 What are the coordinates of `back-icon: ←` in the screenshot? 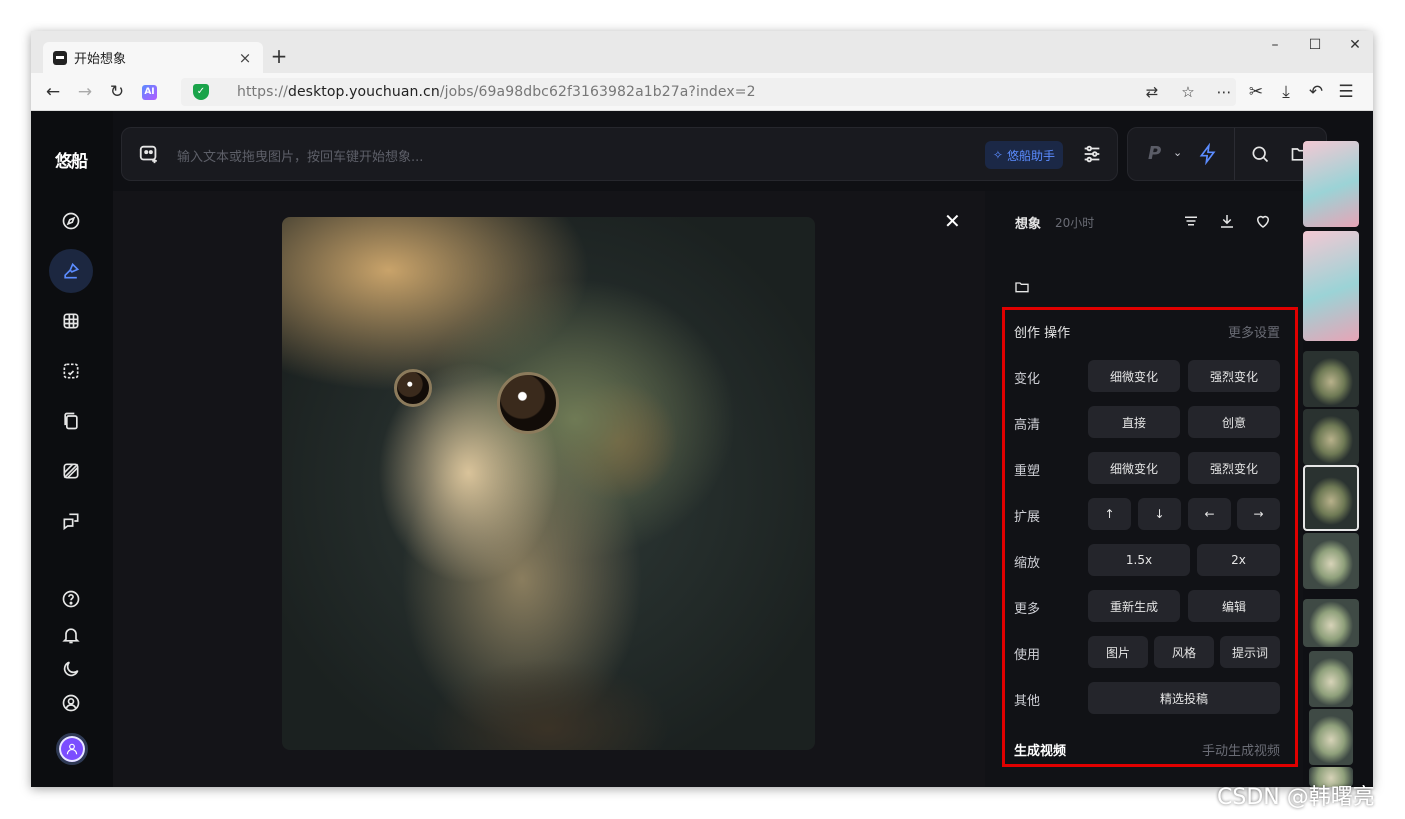 It's located at (53, 92).